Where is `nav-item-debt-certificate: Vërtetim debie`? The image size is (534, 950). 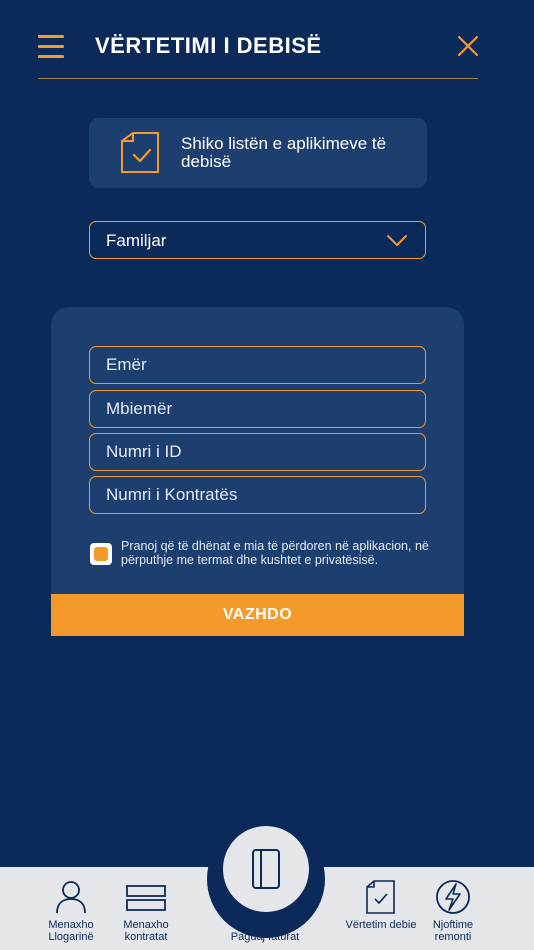
nav-item-debt-certificate: Vërtetim debie is located at coordinates (381, 908).